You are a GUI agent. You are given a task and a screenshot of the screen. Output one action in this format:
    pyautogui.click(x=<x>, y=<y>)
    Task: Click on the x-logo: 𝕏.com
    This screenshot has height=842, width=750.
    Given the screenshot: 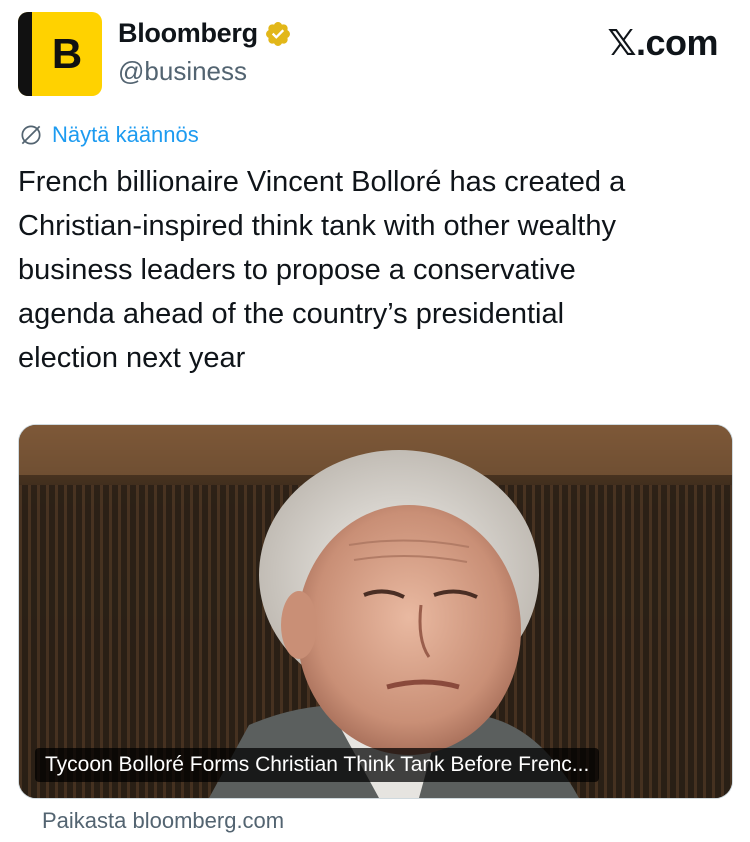 What is the action you would take?
    pyautogui.click(x=662, y=42)
    